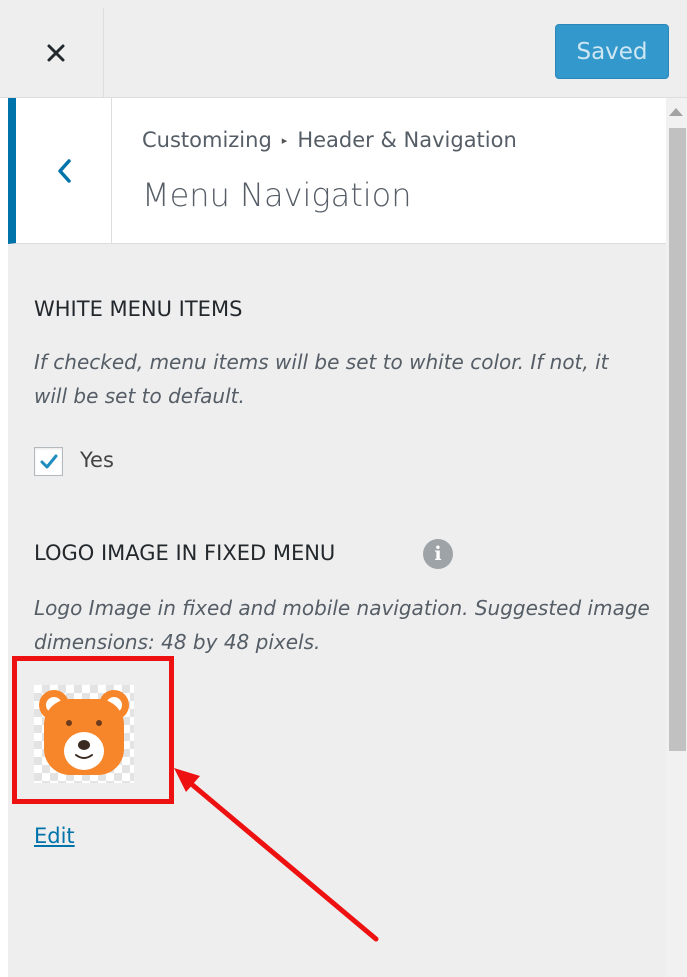 The height and width of the screenshot is (977, 687). What do you see at coordinates (97, 460) in the screenshot?
I see `white-menu-checkbox-label: Yes` at bounding box center [97, 460].